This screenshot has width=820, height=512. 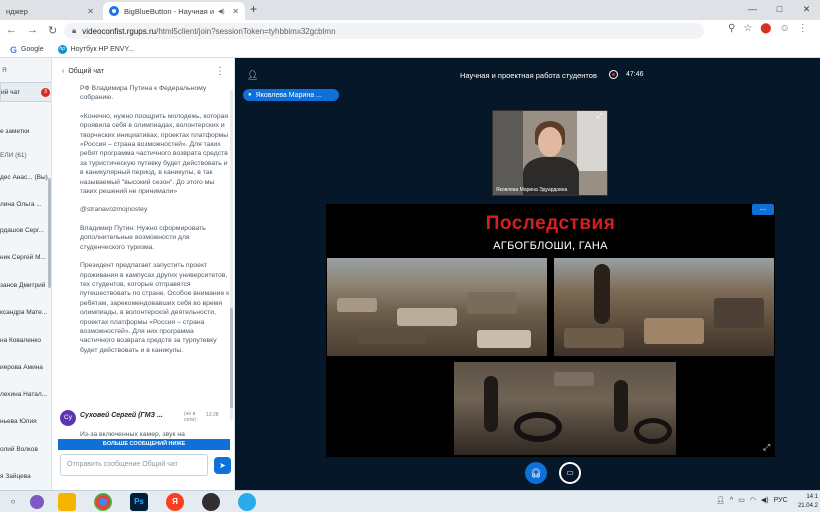 What do you see at coordinates (11, 30) in the screenshot?
I see `back-arrow-icon: ←` at bounding box center [11, 30].